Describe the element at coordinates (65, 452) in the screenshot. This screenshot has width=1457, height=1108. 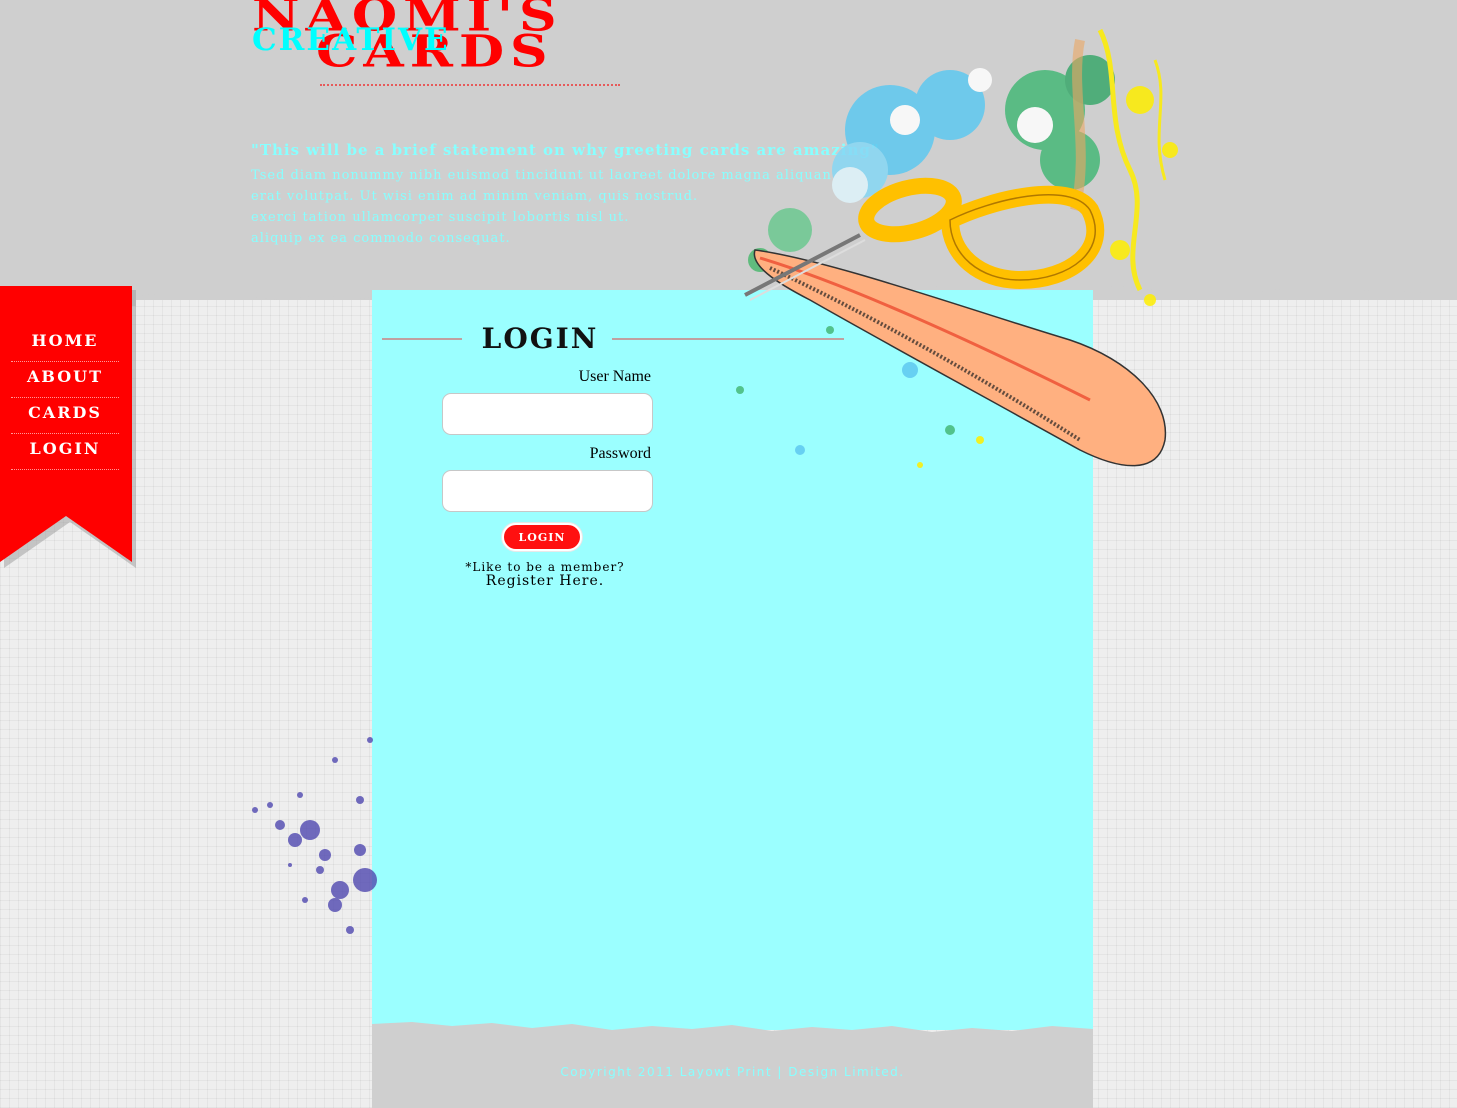
I see `nav-item-login: LOGIN` at that location.